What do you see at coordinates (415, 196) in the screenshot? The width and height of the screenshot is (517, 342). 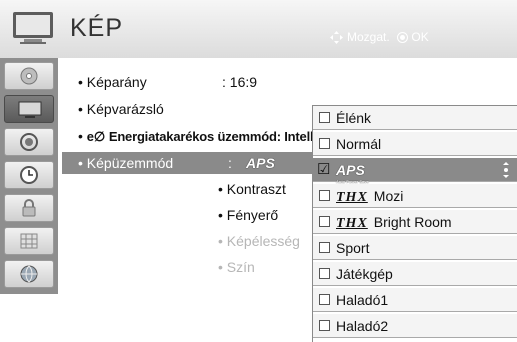 I see `option-thx-cinema: THX Mozi` at bounding box center [415, 196].